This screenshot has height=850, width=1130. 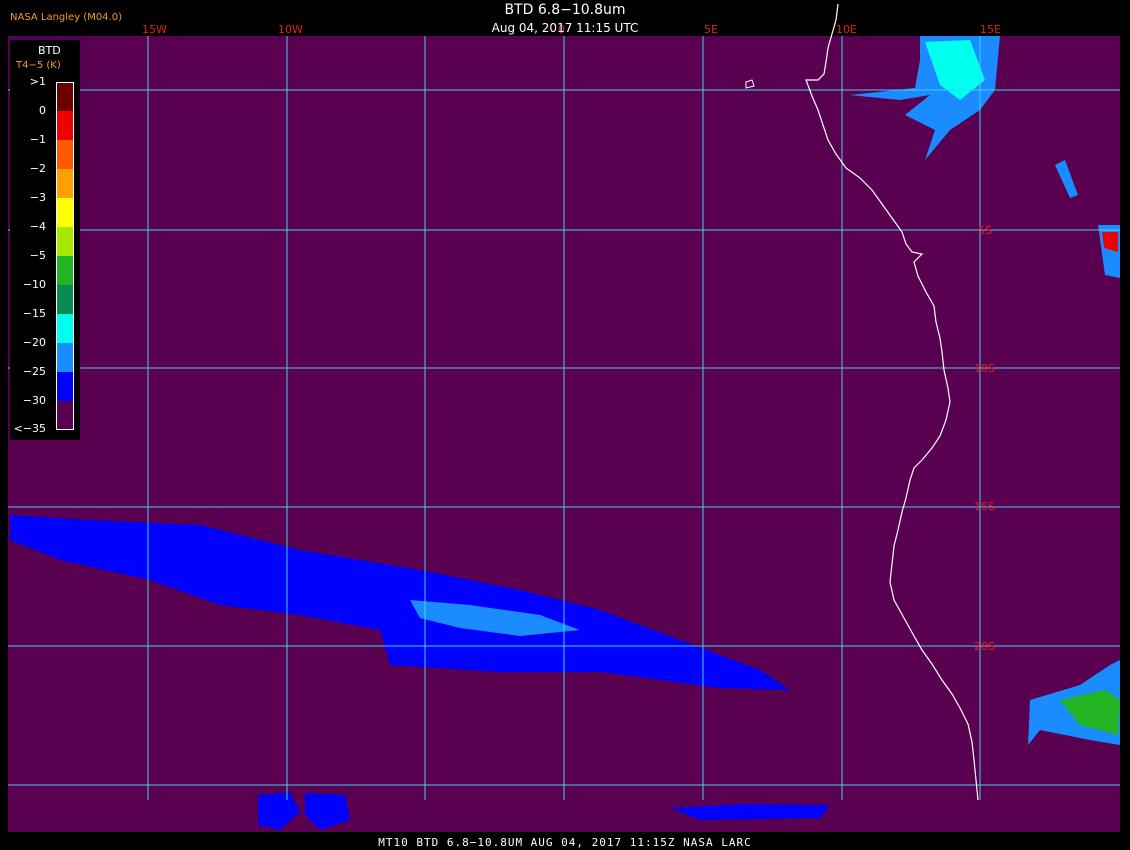 What do you see at coordinates (37, 168) in the screenshot?
I see `legend-tick-label: −2` at bounding box center [37, 168].